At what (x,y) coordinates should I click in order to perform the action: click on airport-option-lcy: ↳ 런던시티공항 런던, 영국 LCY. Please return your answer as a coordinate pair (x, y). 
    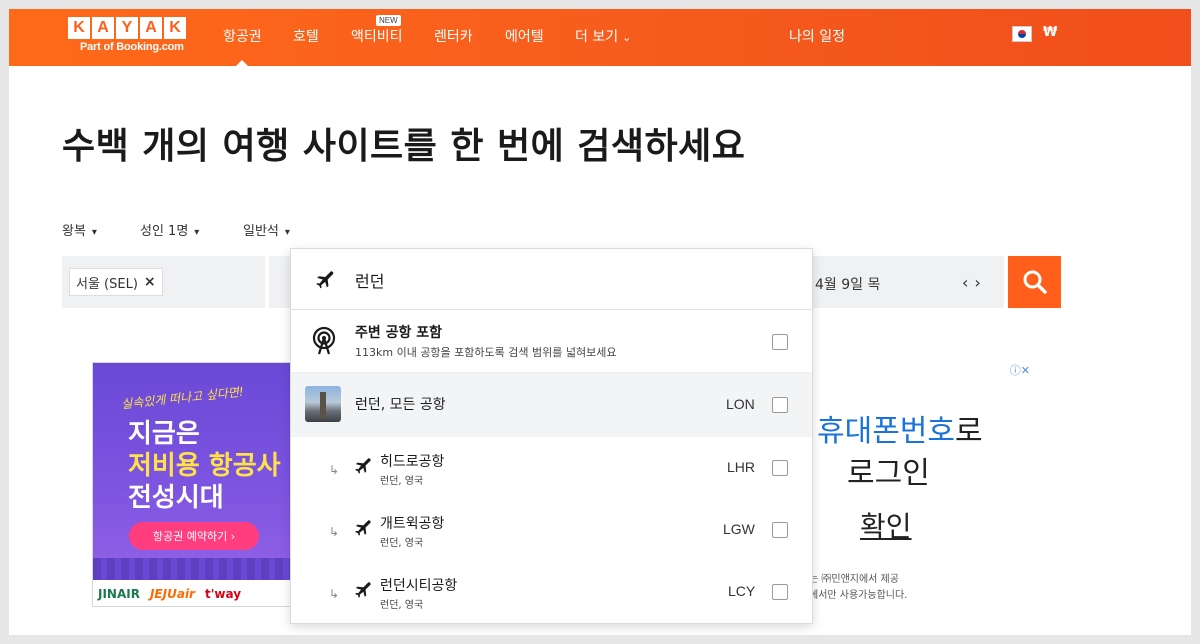
    Looking at the image, I should click on (551, 592).